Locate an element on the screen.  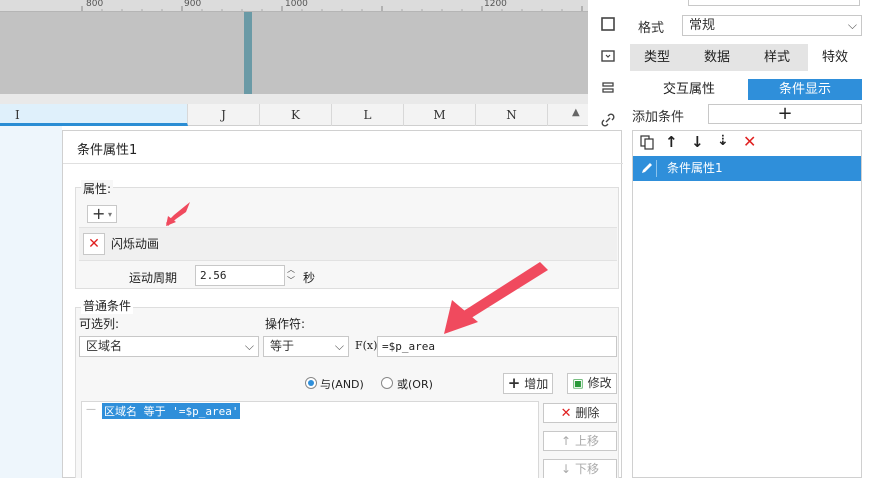
modify-button: ▣ 修改 is located at coordinates (592, 383).